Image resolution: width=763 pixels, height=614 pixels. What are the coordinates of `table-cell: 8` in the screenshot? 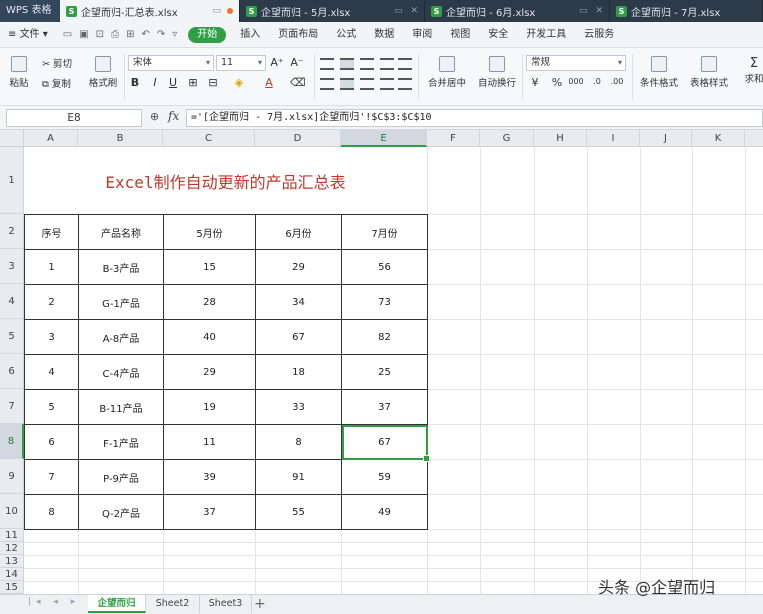 It's located at (51, 512).